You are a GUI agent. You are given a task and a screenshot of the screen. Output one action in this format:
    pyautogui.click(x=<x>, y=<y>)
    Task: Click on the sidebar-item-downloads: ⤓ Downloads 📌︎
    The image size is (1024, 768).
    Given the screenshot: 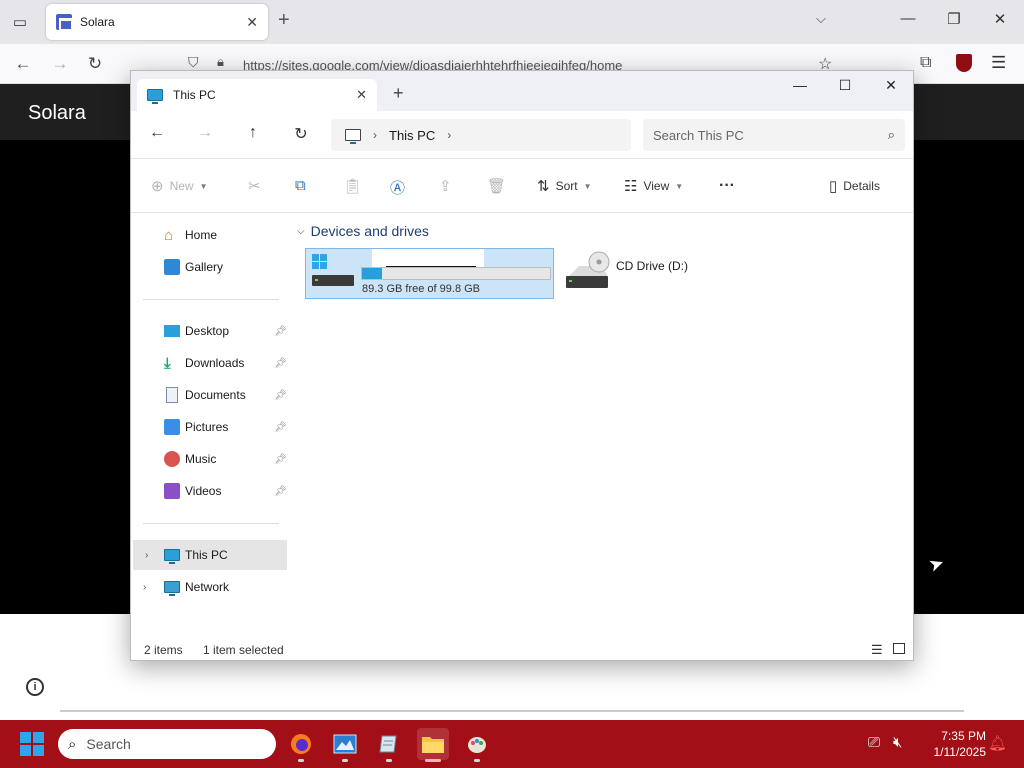 What is the action you would take?
    pyautogui.click(x=211, y=363)
    